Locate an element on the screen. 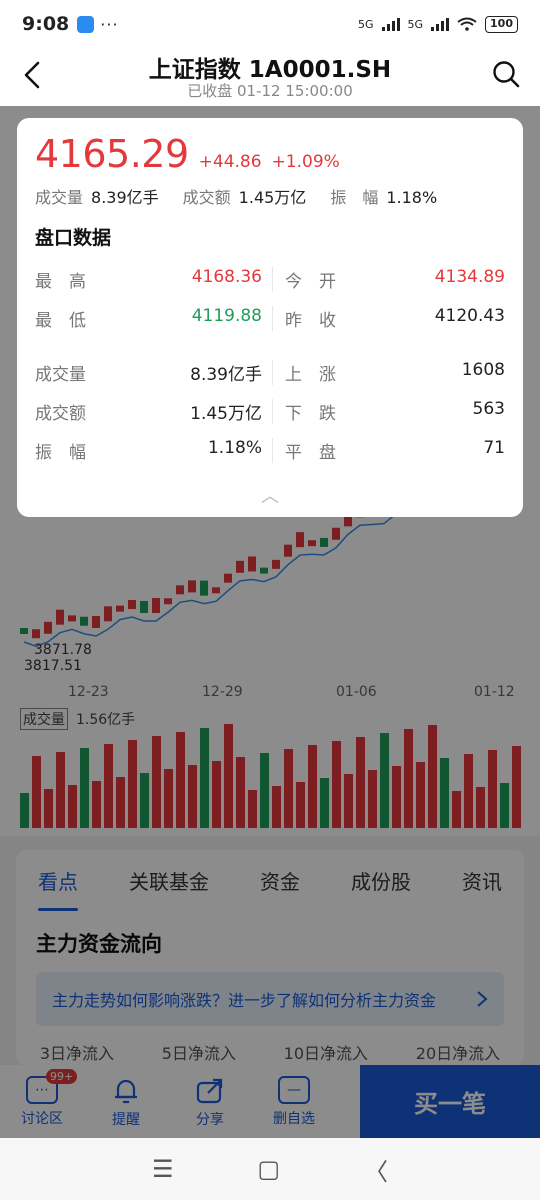 This screenshot has width=540, height=1200. signal-icon is located at coordinates (390, 24).